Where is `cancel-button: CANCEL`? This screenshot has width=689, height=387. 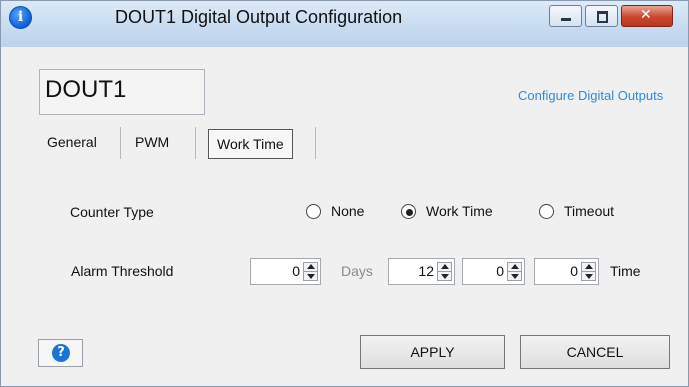
cancel-button: CANCEL is located at coordinates (595, 352).